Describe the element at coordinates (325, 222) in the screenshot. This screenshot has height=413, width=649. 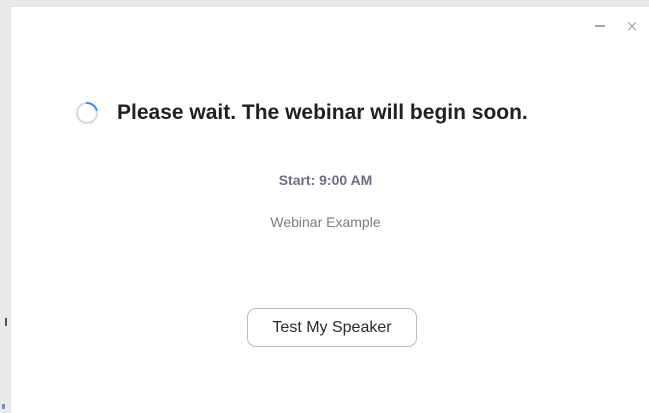
I see `webinar-name-label: Webinar Example` at that location.